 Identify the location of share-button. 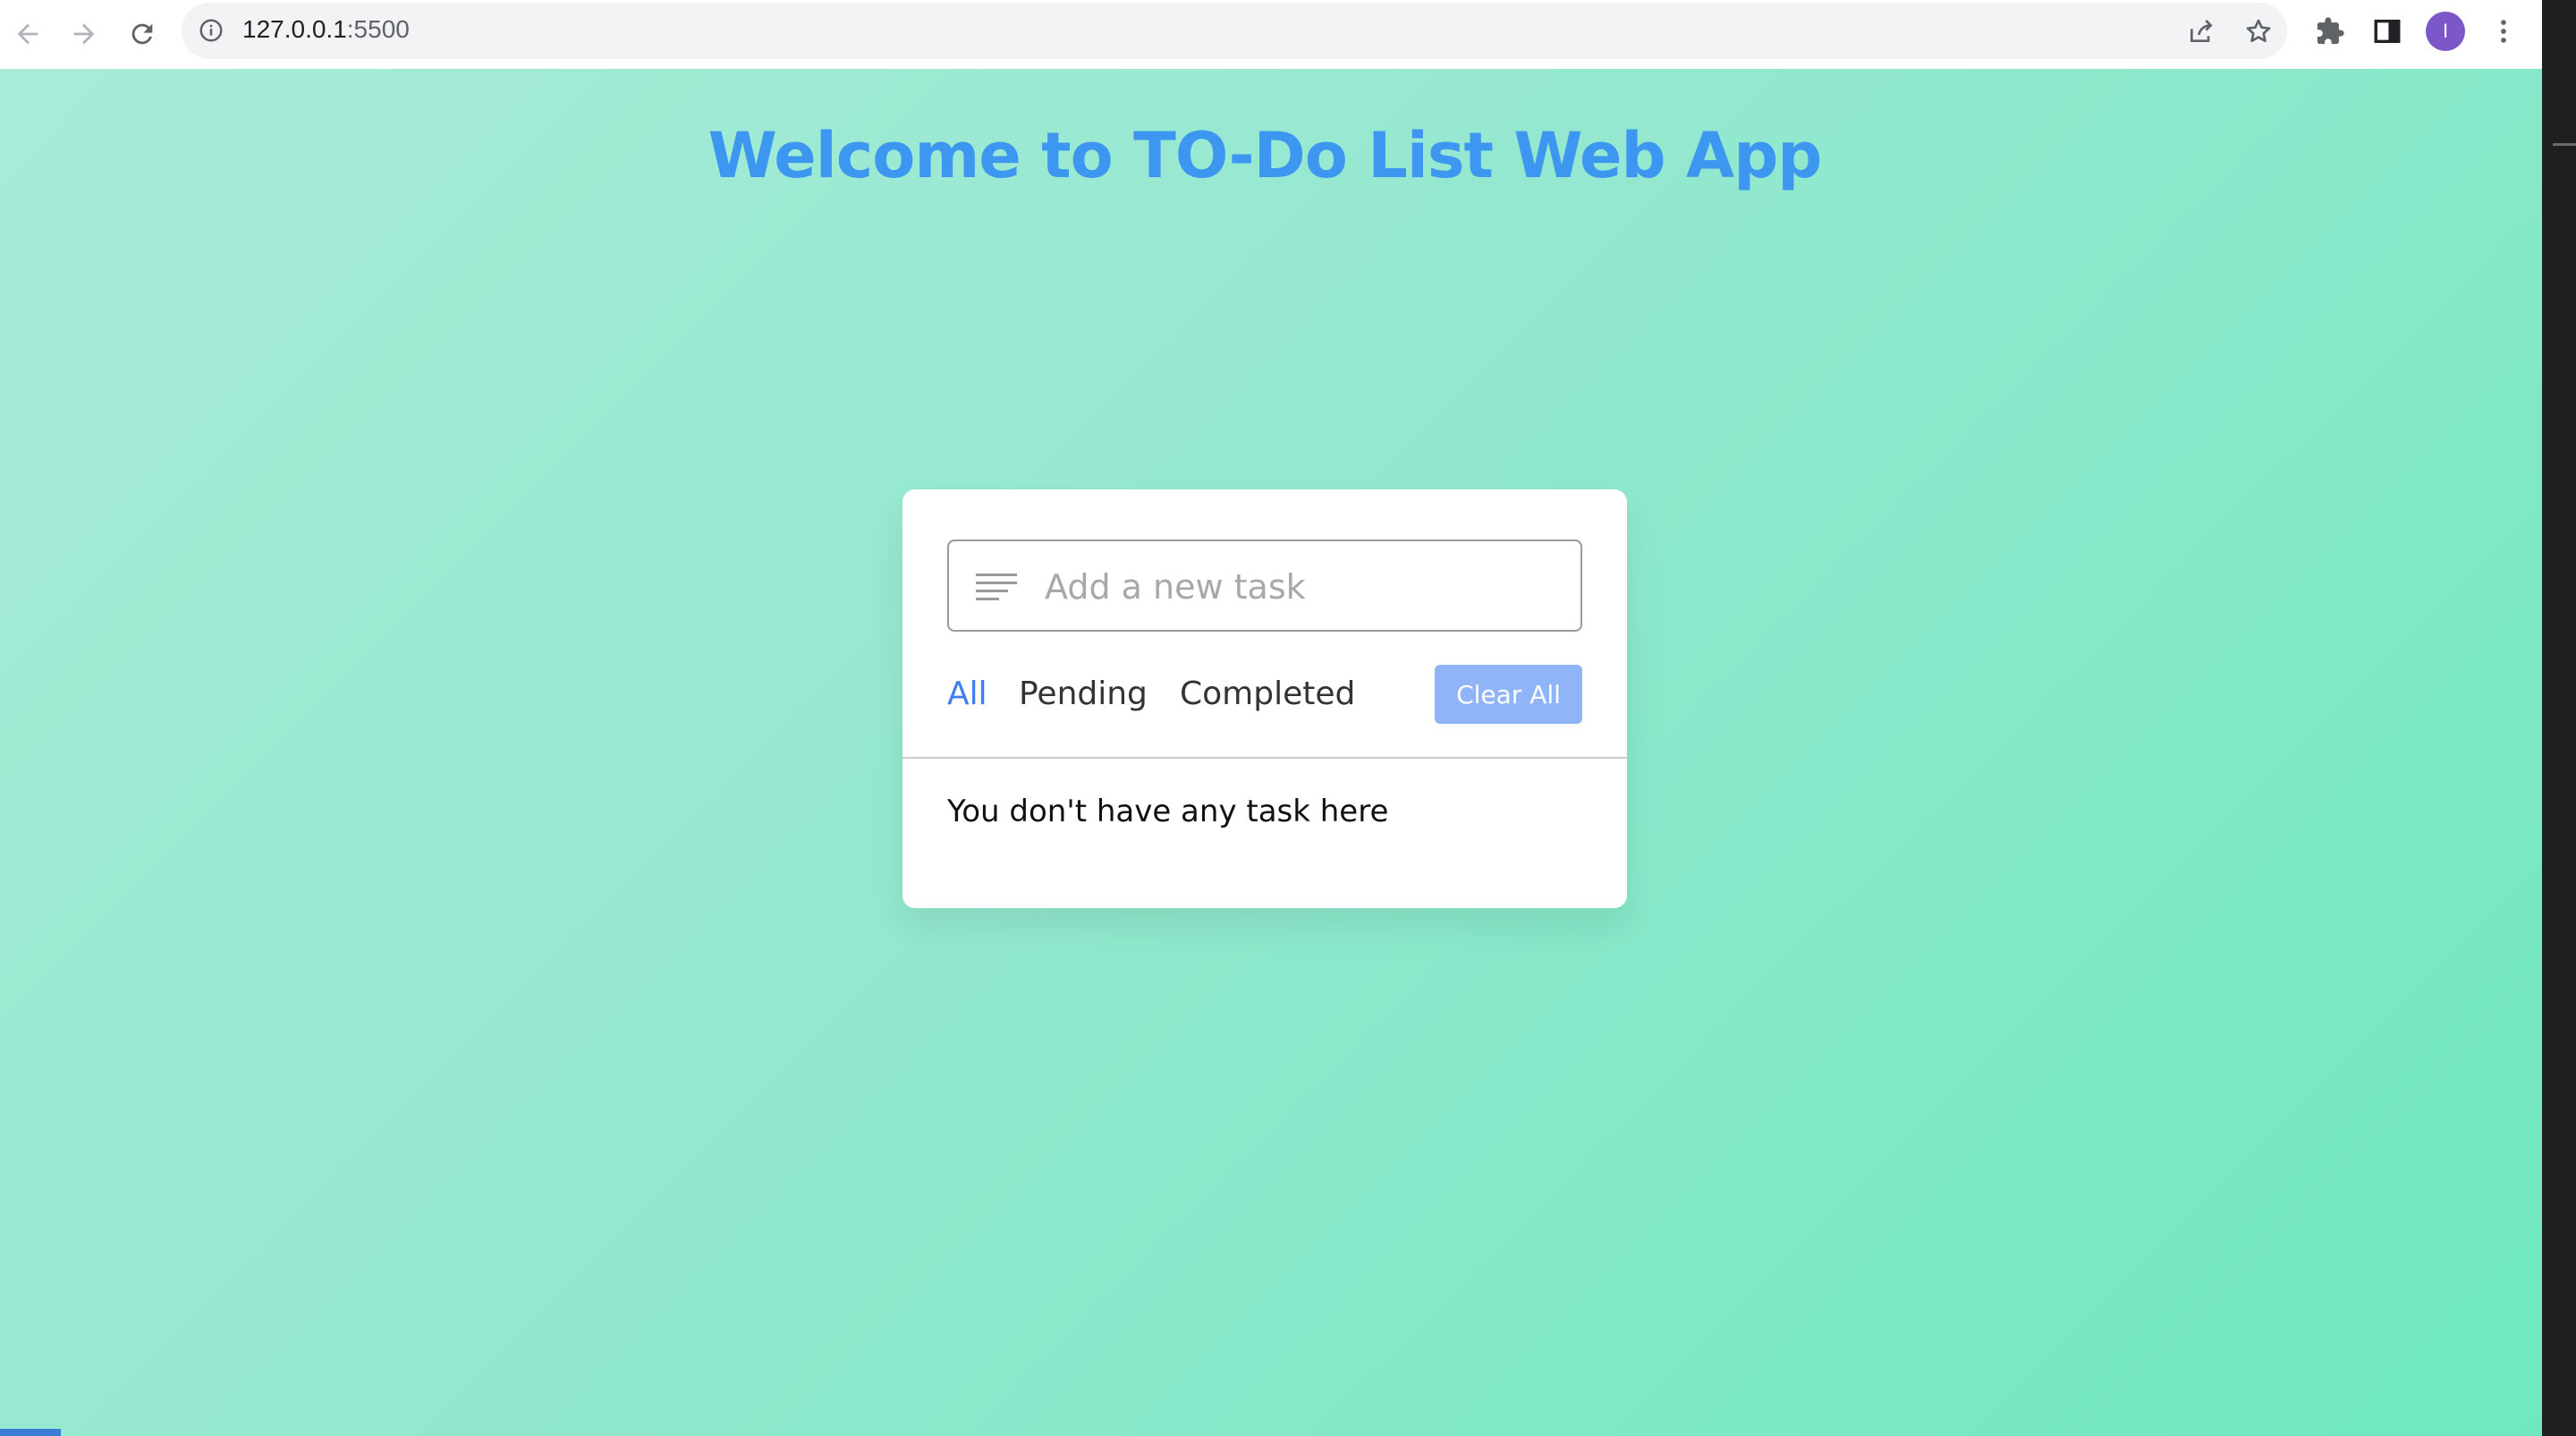
(2201, 31).